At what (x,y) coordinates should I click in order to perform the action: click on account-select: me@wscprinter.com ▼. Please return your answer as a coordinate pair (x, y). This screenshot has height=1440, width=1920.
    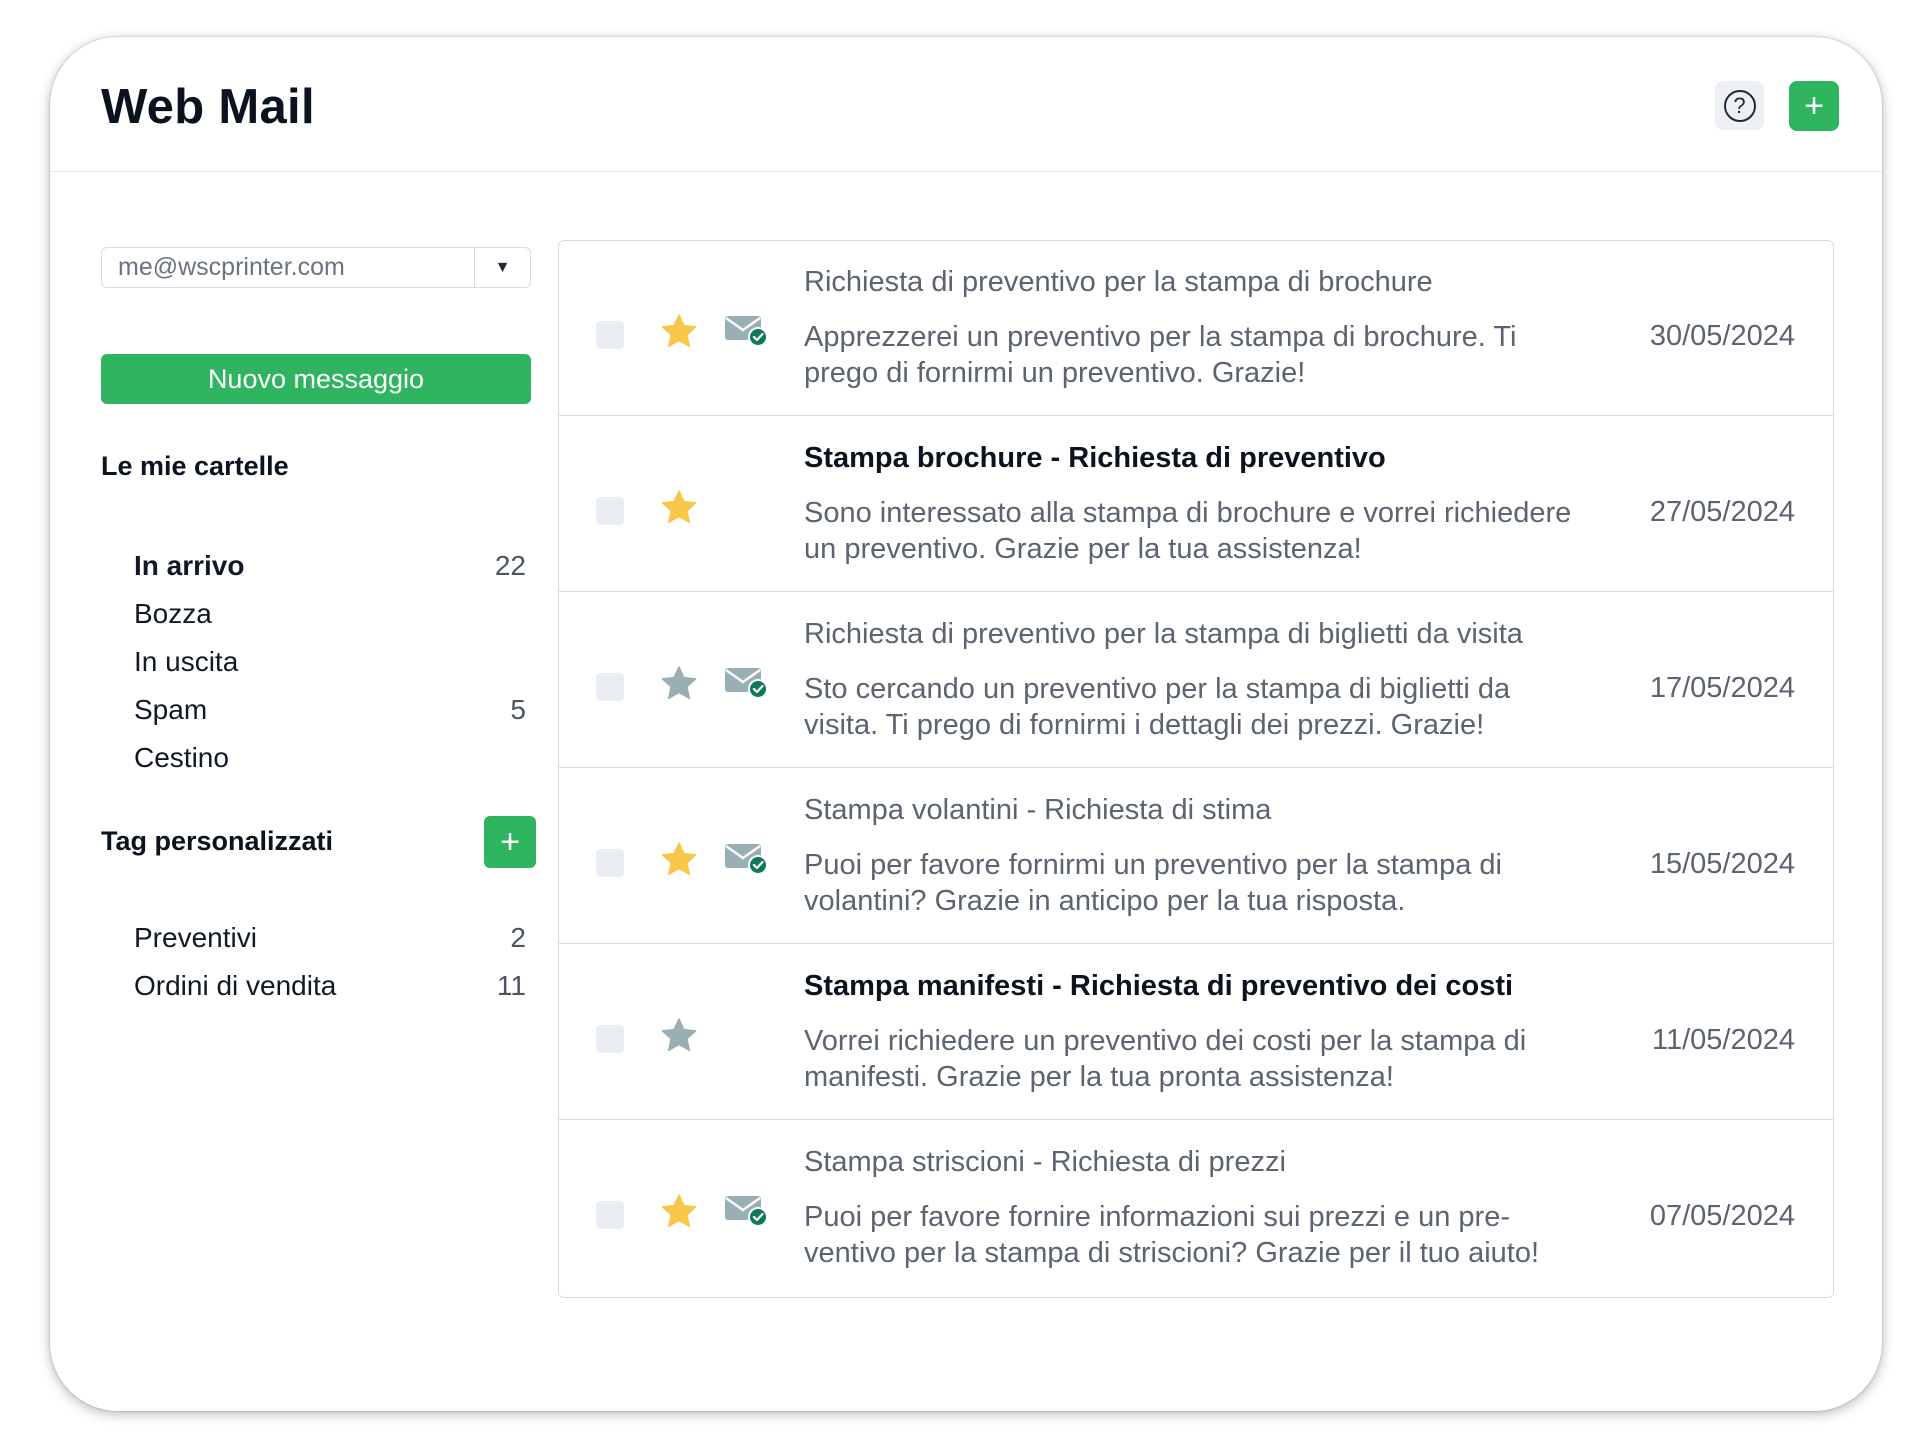
    Looking at the image, I should click on (316, 267).